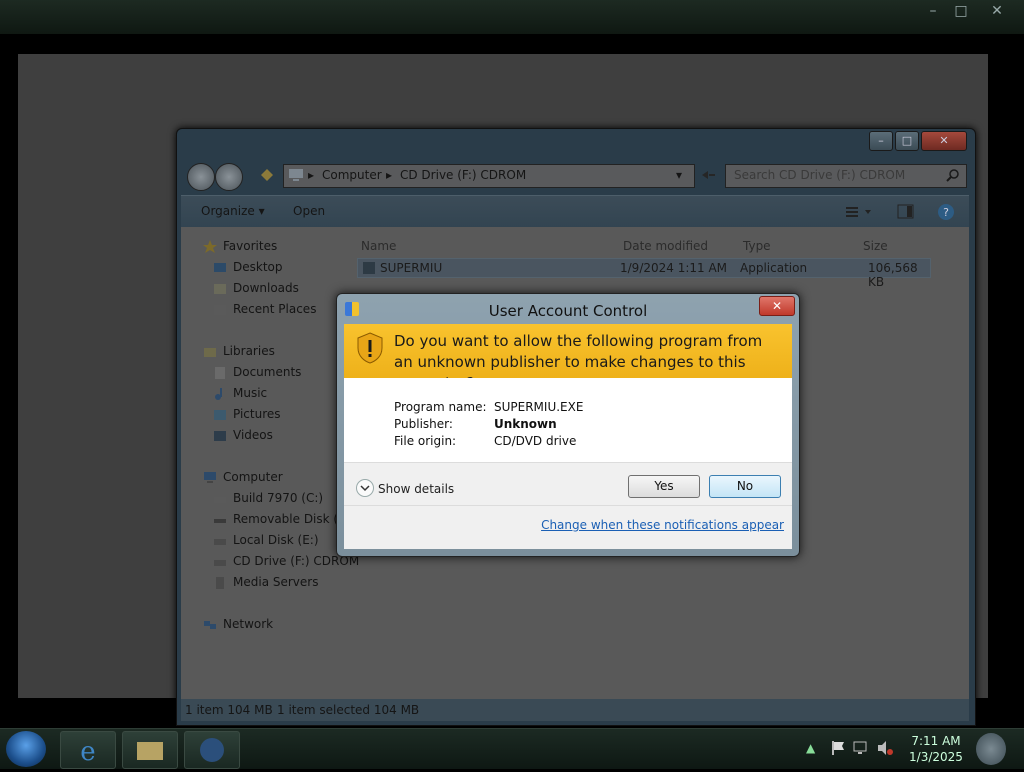  Describe the element at coordinates (440, 407) in the screenshot. I see `program-name-label: Program name:` at that location.